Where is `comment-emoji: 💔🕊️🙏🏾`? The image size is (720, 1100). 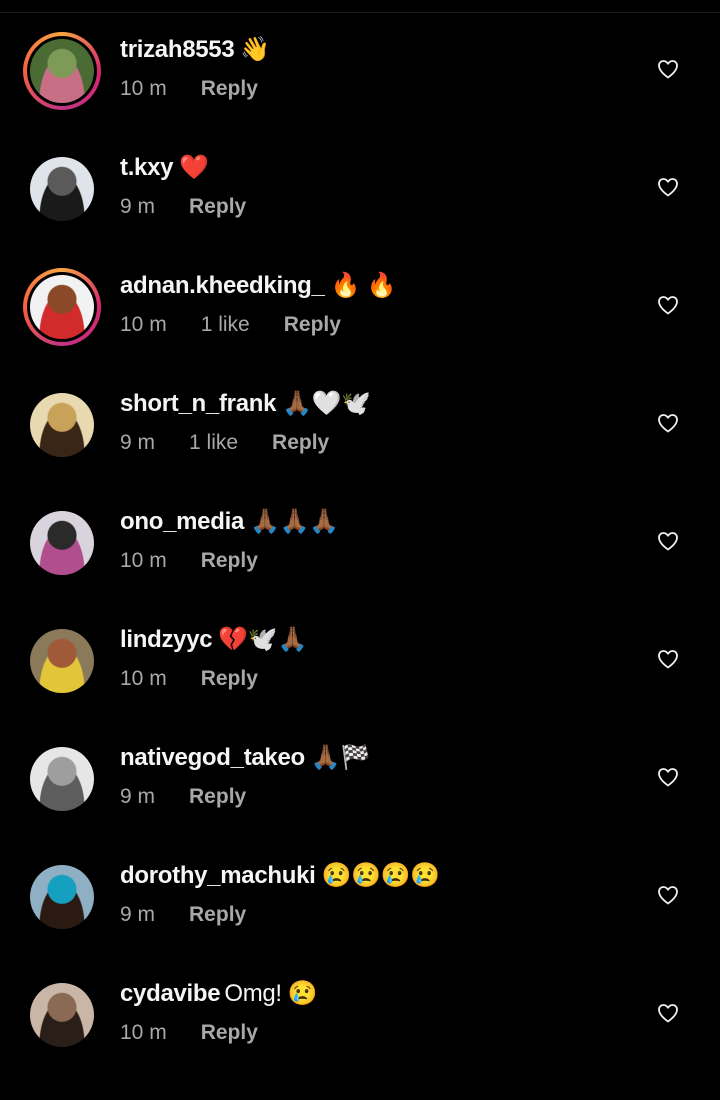 comment-emoji: 💔🕊️🙏🏾 is located at coordinates (263, 639).